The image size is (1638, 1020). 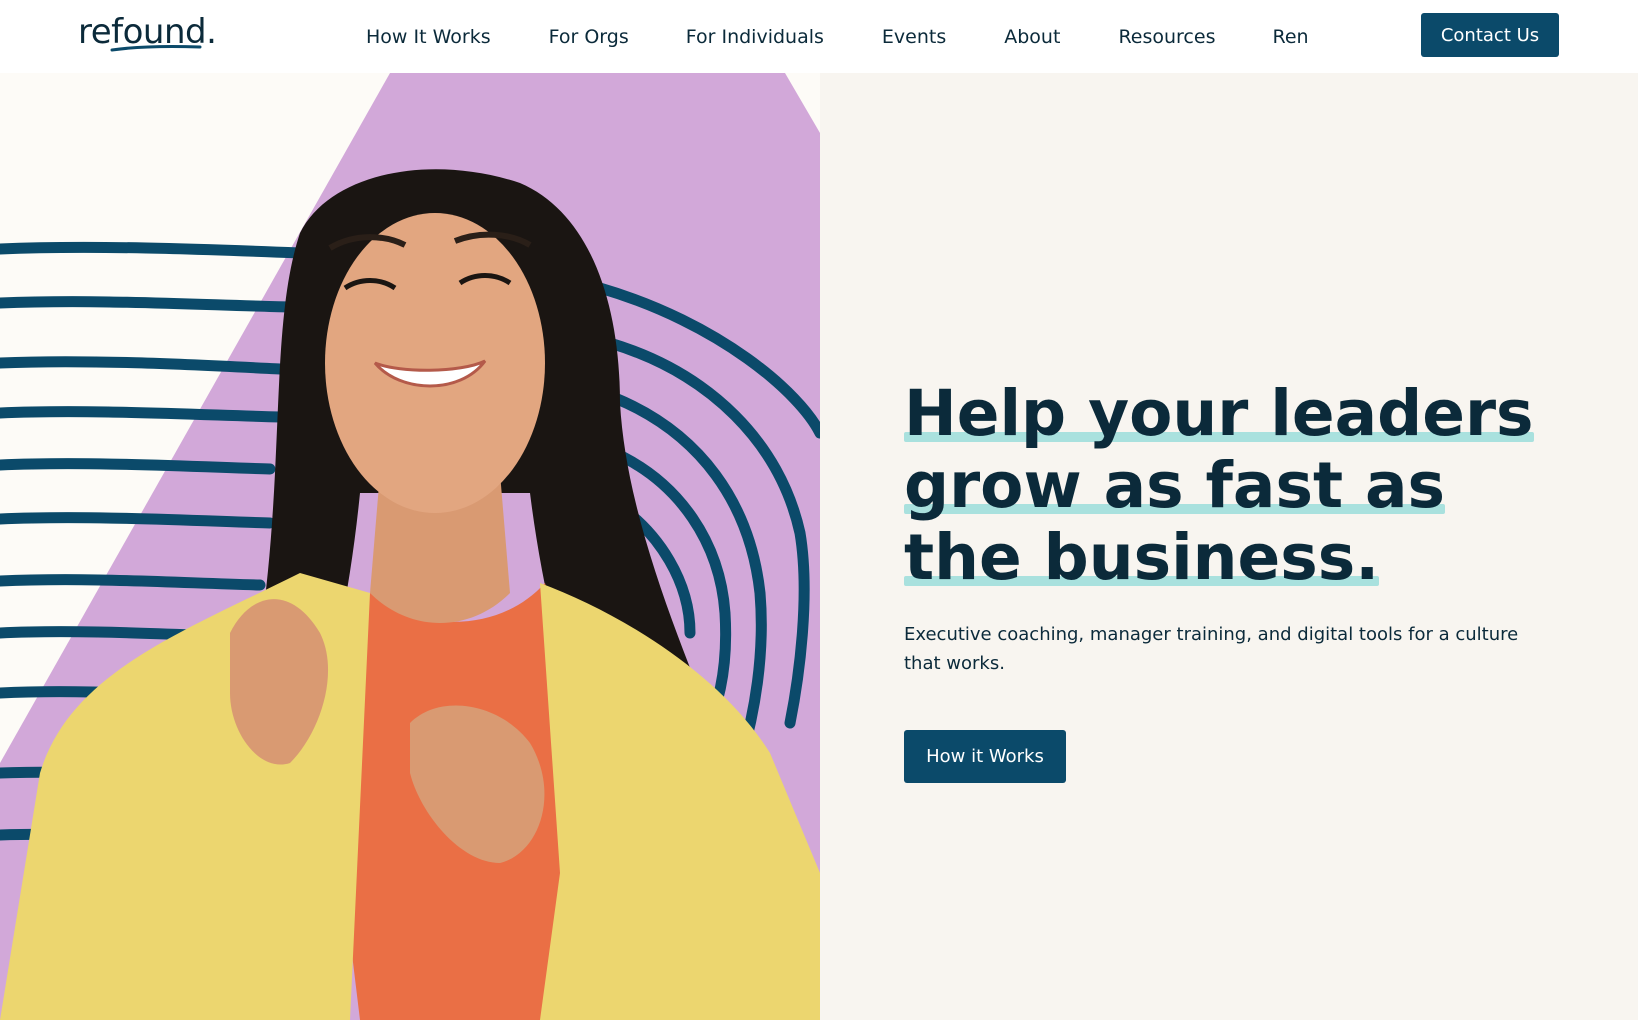 I want to click on nav-for-individuals: For Individuals, so click(x=755, y=37).